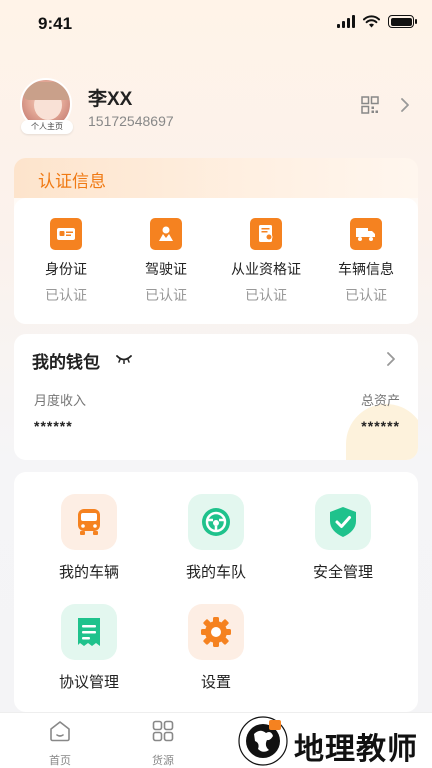  I want to click on status-bar: 9:41, so click(216, 24).